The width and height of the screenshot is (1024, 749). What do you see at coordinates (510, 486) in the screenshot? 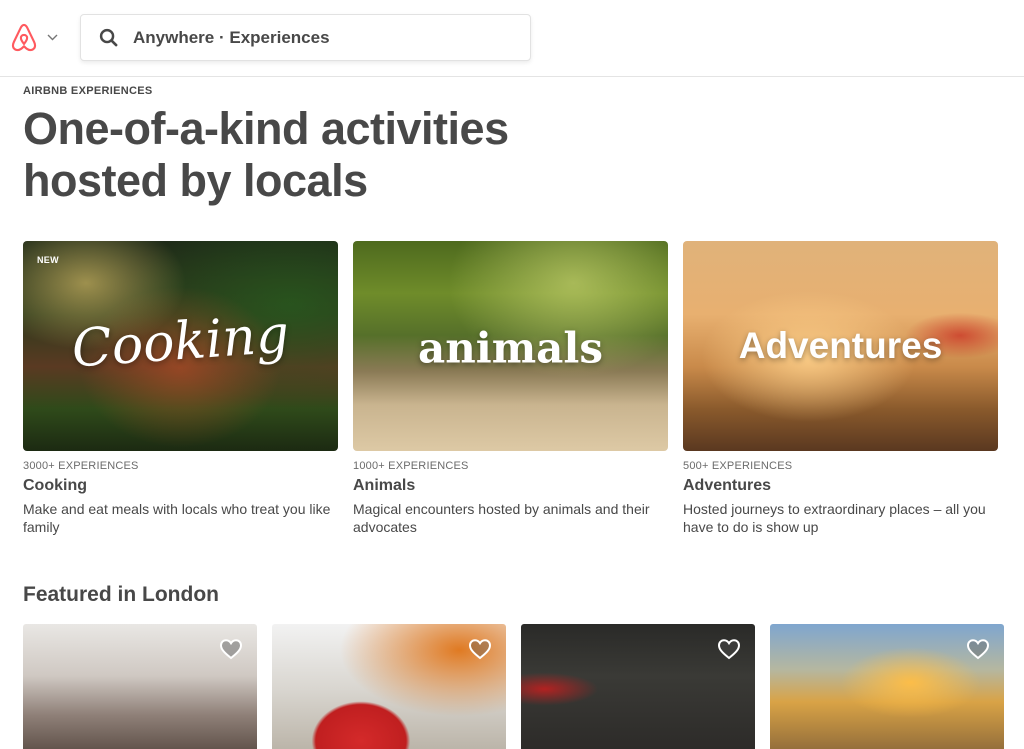
I see `category-name: Animals` at bounding box center [510, 486].